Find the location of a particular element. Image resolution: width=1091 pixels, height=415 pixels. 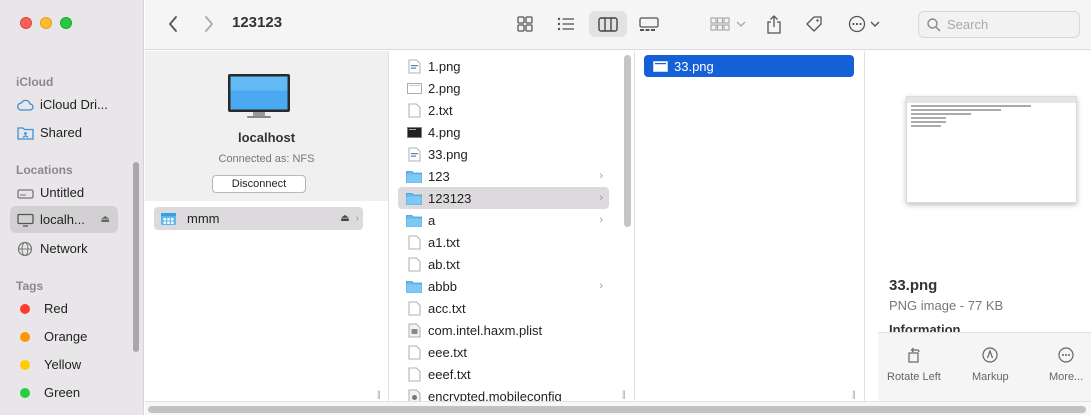

network-icon is located at coordinates (25, 249).